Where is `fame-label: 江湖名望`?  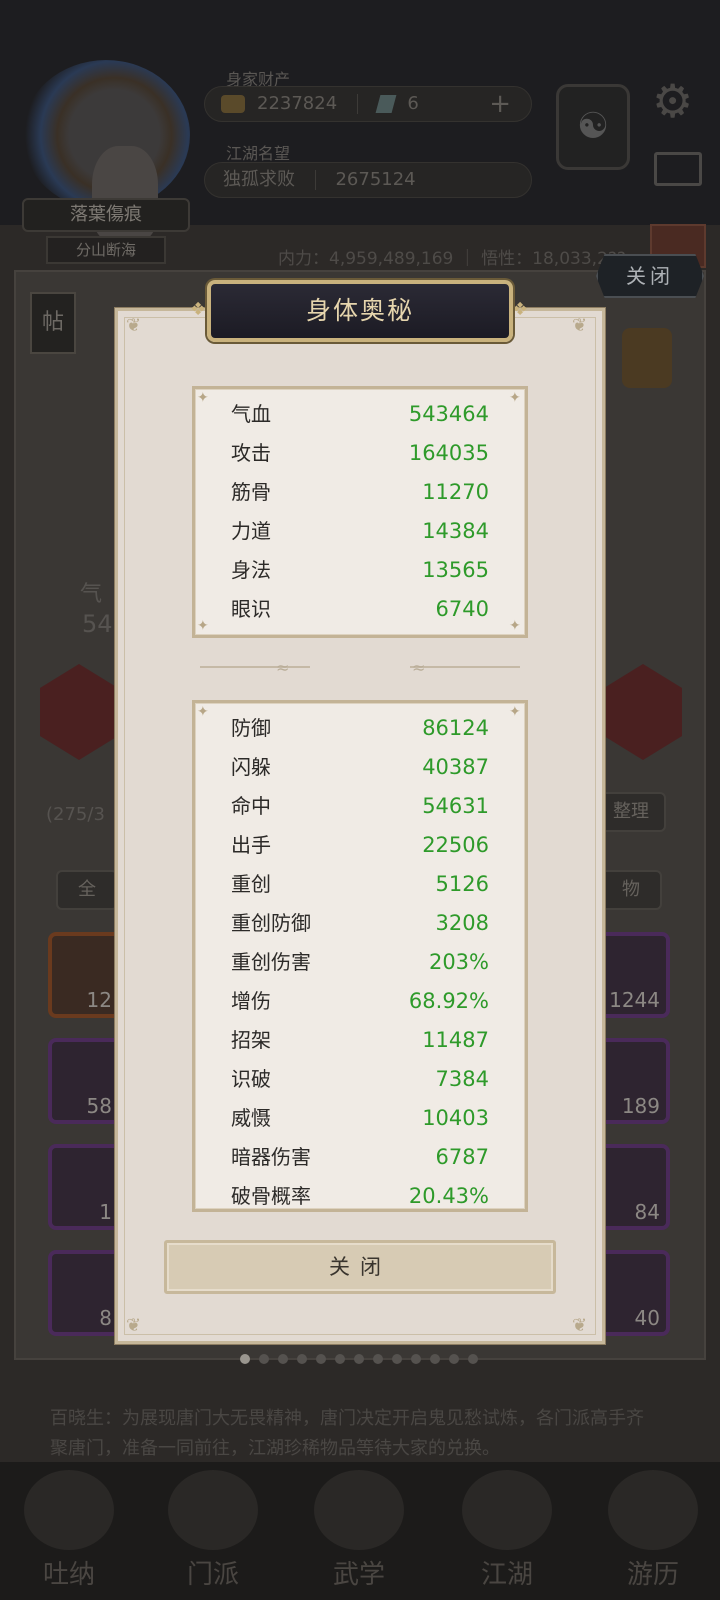 fame-label: 江湖名望 is located at coordinates (258, 153).